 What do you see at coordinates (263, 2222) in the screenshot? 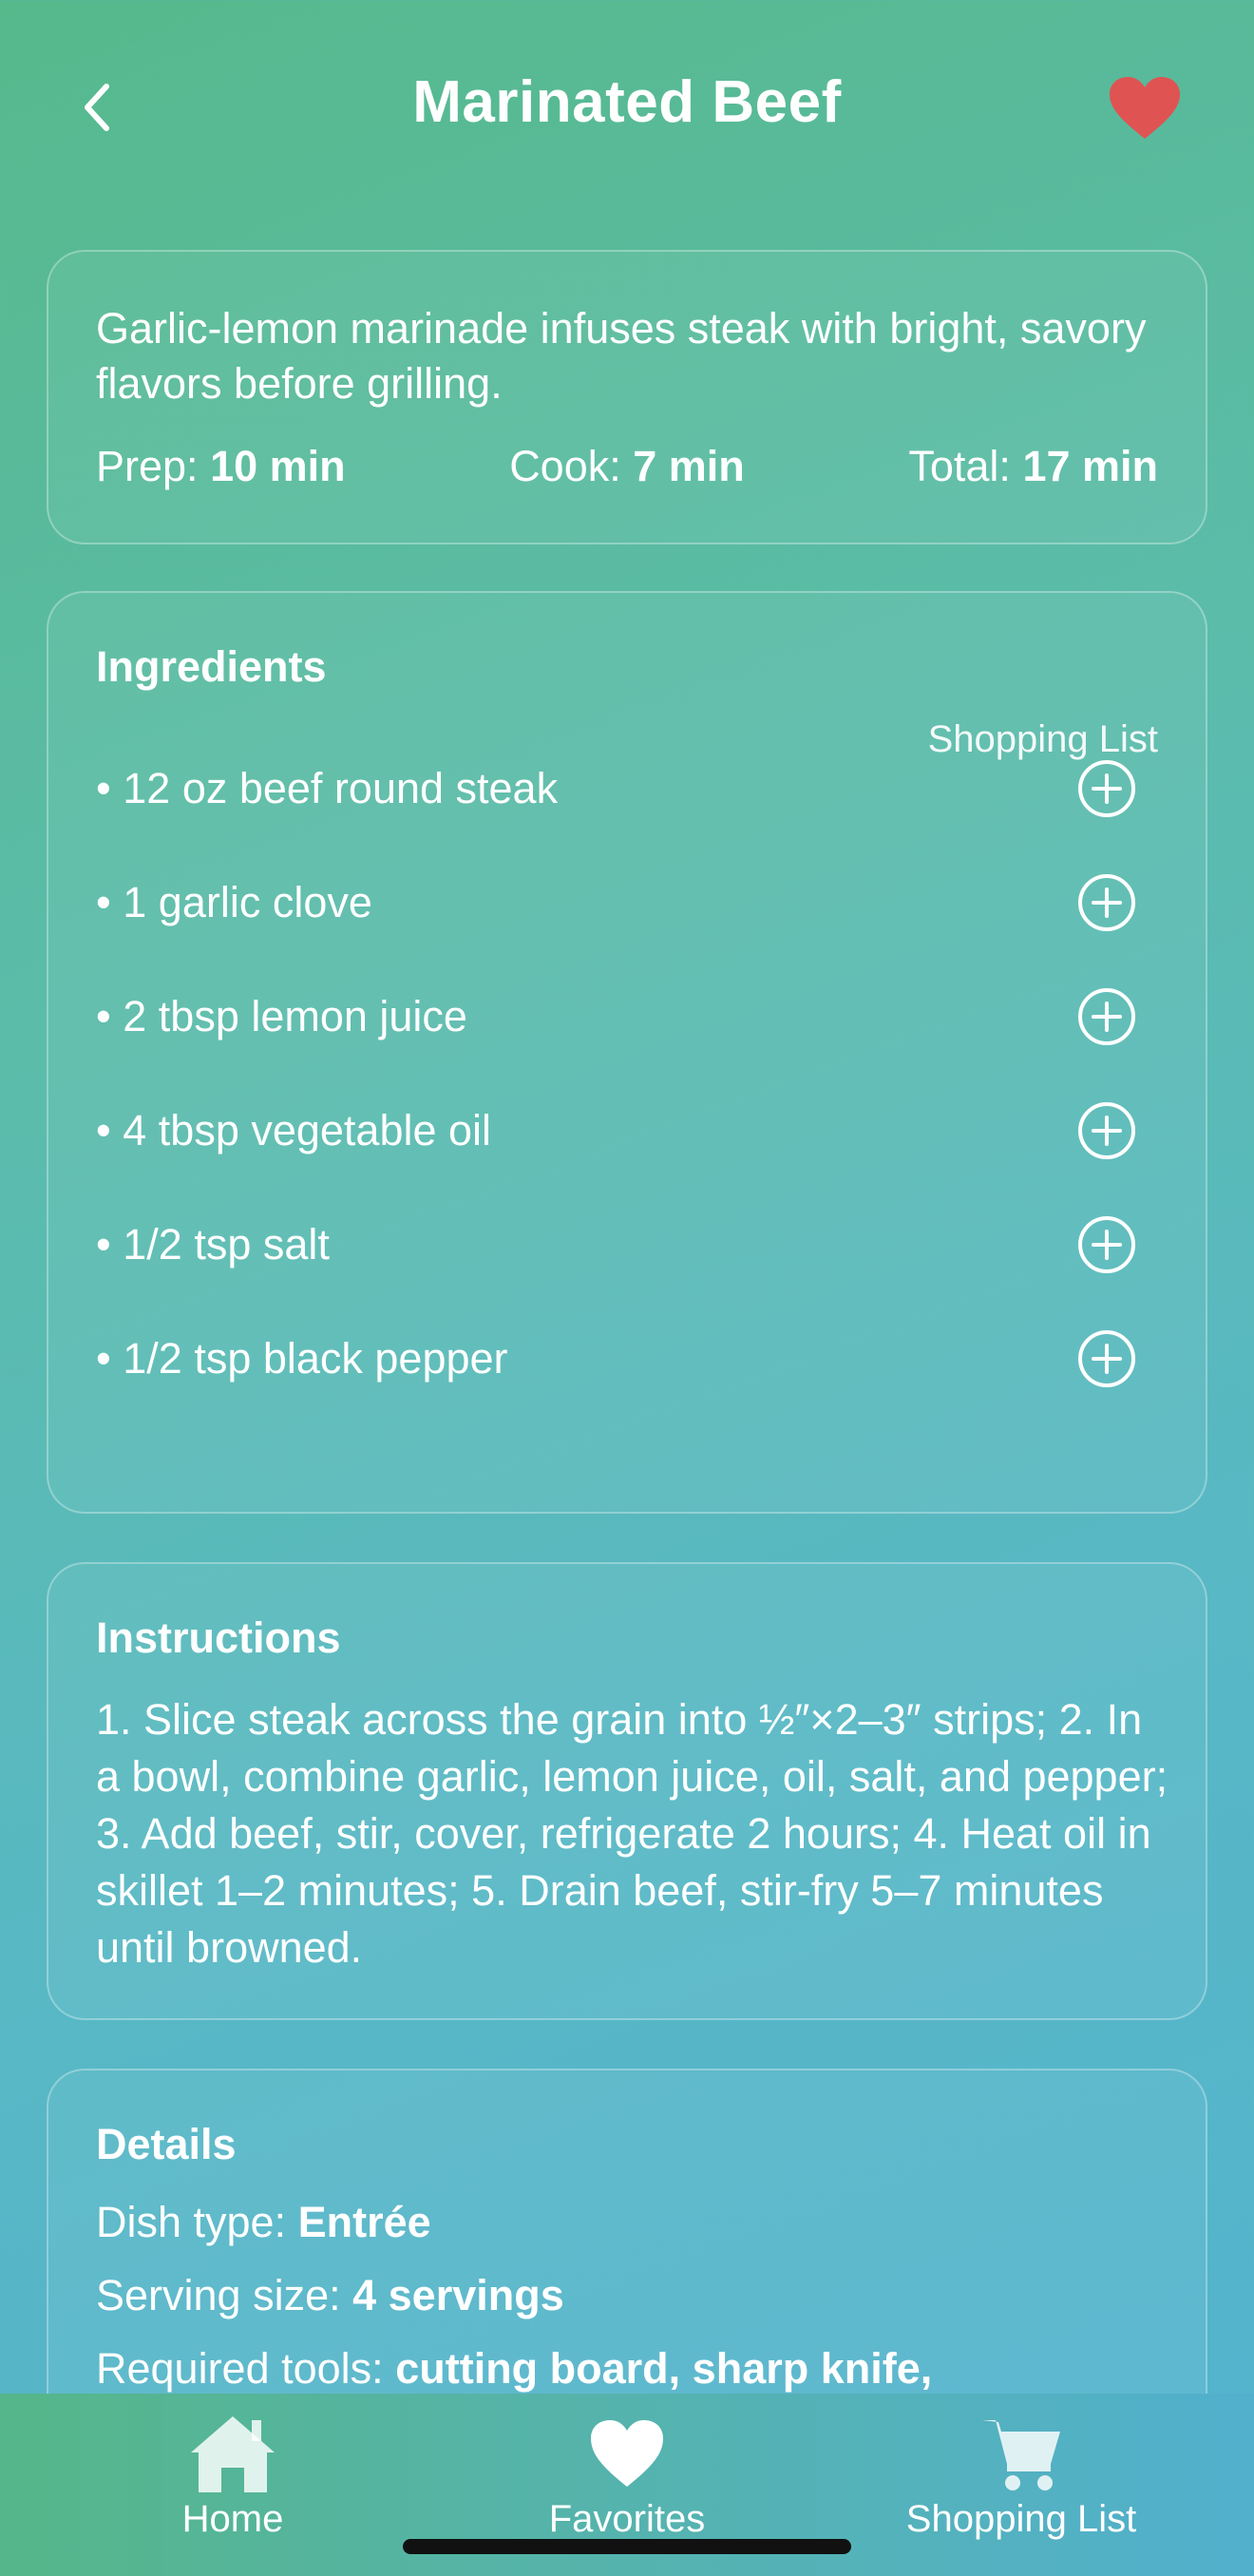
I see `dish-type: Dish type: Entrée` at bounding box center [263, 2222].